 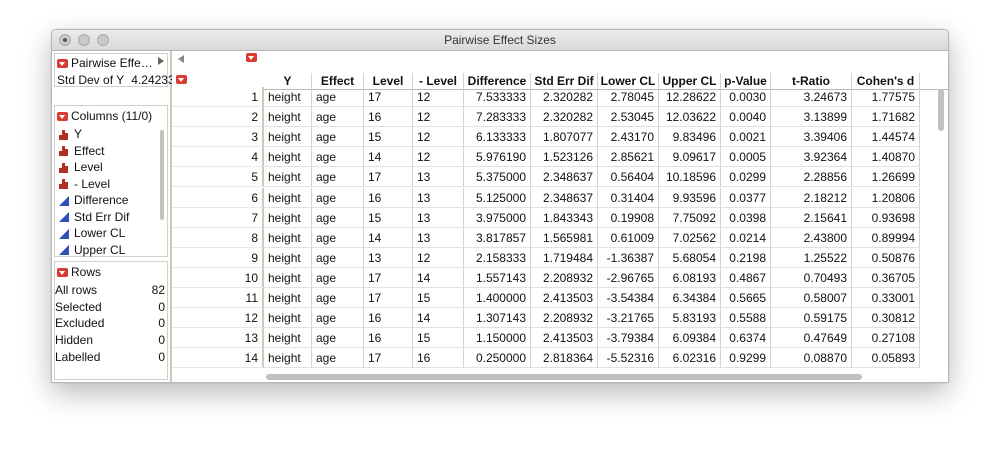 I want to click on table-cell: 2.85621, so click(x=628, y=157).